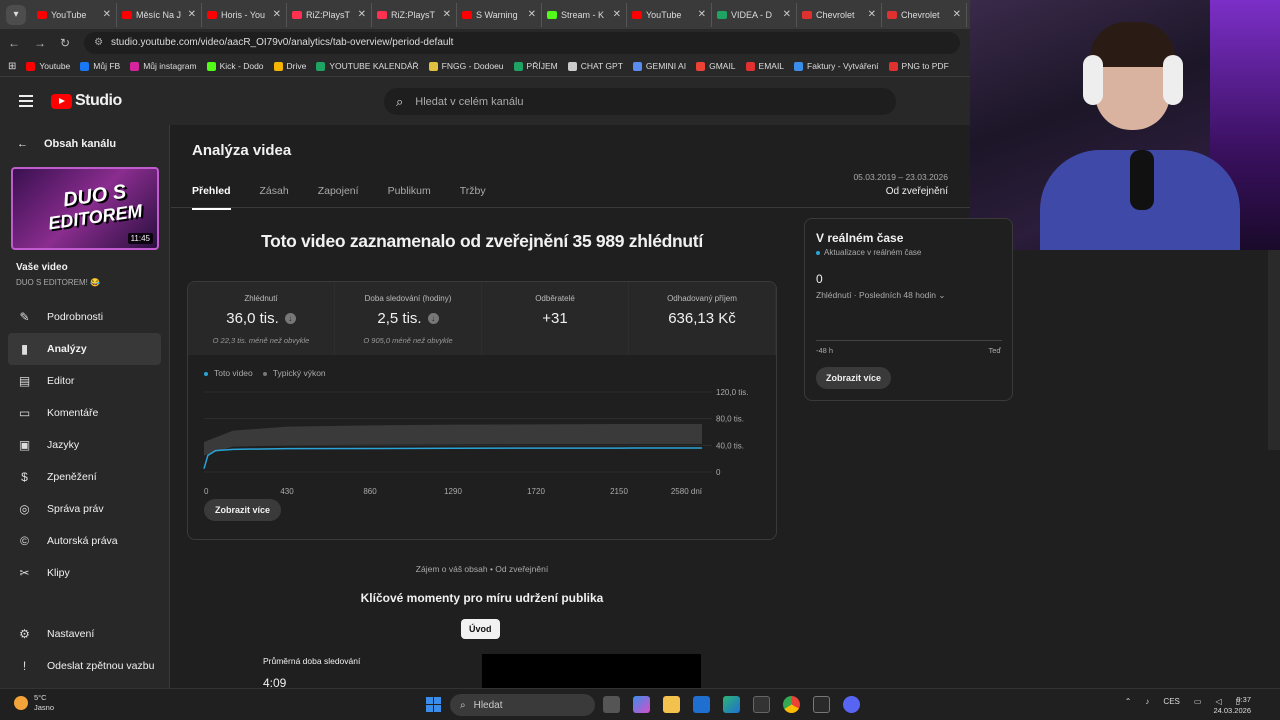 The image size is (1280, 720). What do you see at coordinates (722, 66) in the screenshot?
I see `bookmark-label: GMAIL` at bounding box center [722, 66].